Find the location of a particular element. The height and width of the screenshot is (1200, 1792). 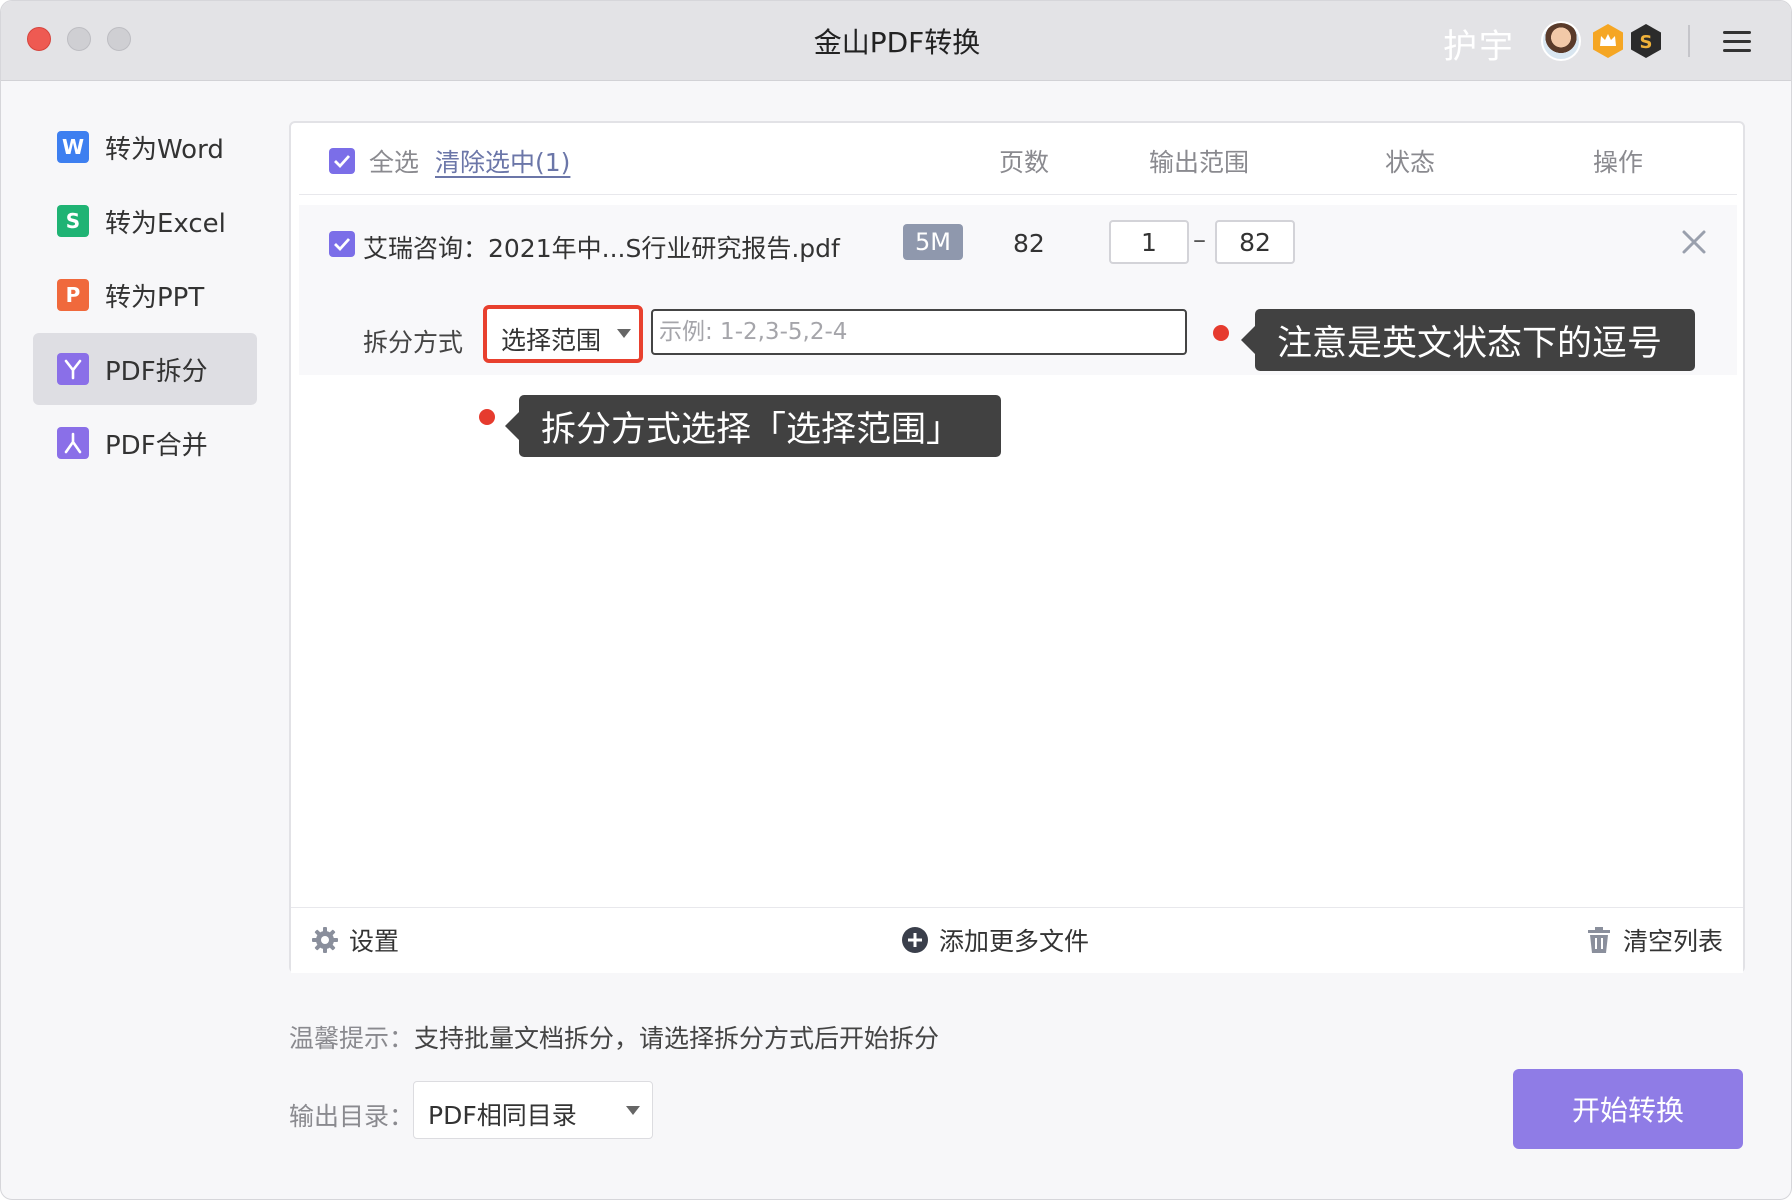

ppt-icon: P is located at coordinates (73, 295).